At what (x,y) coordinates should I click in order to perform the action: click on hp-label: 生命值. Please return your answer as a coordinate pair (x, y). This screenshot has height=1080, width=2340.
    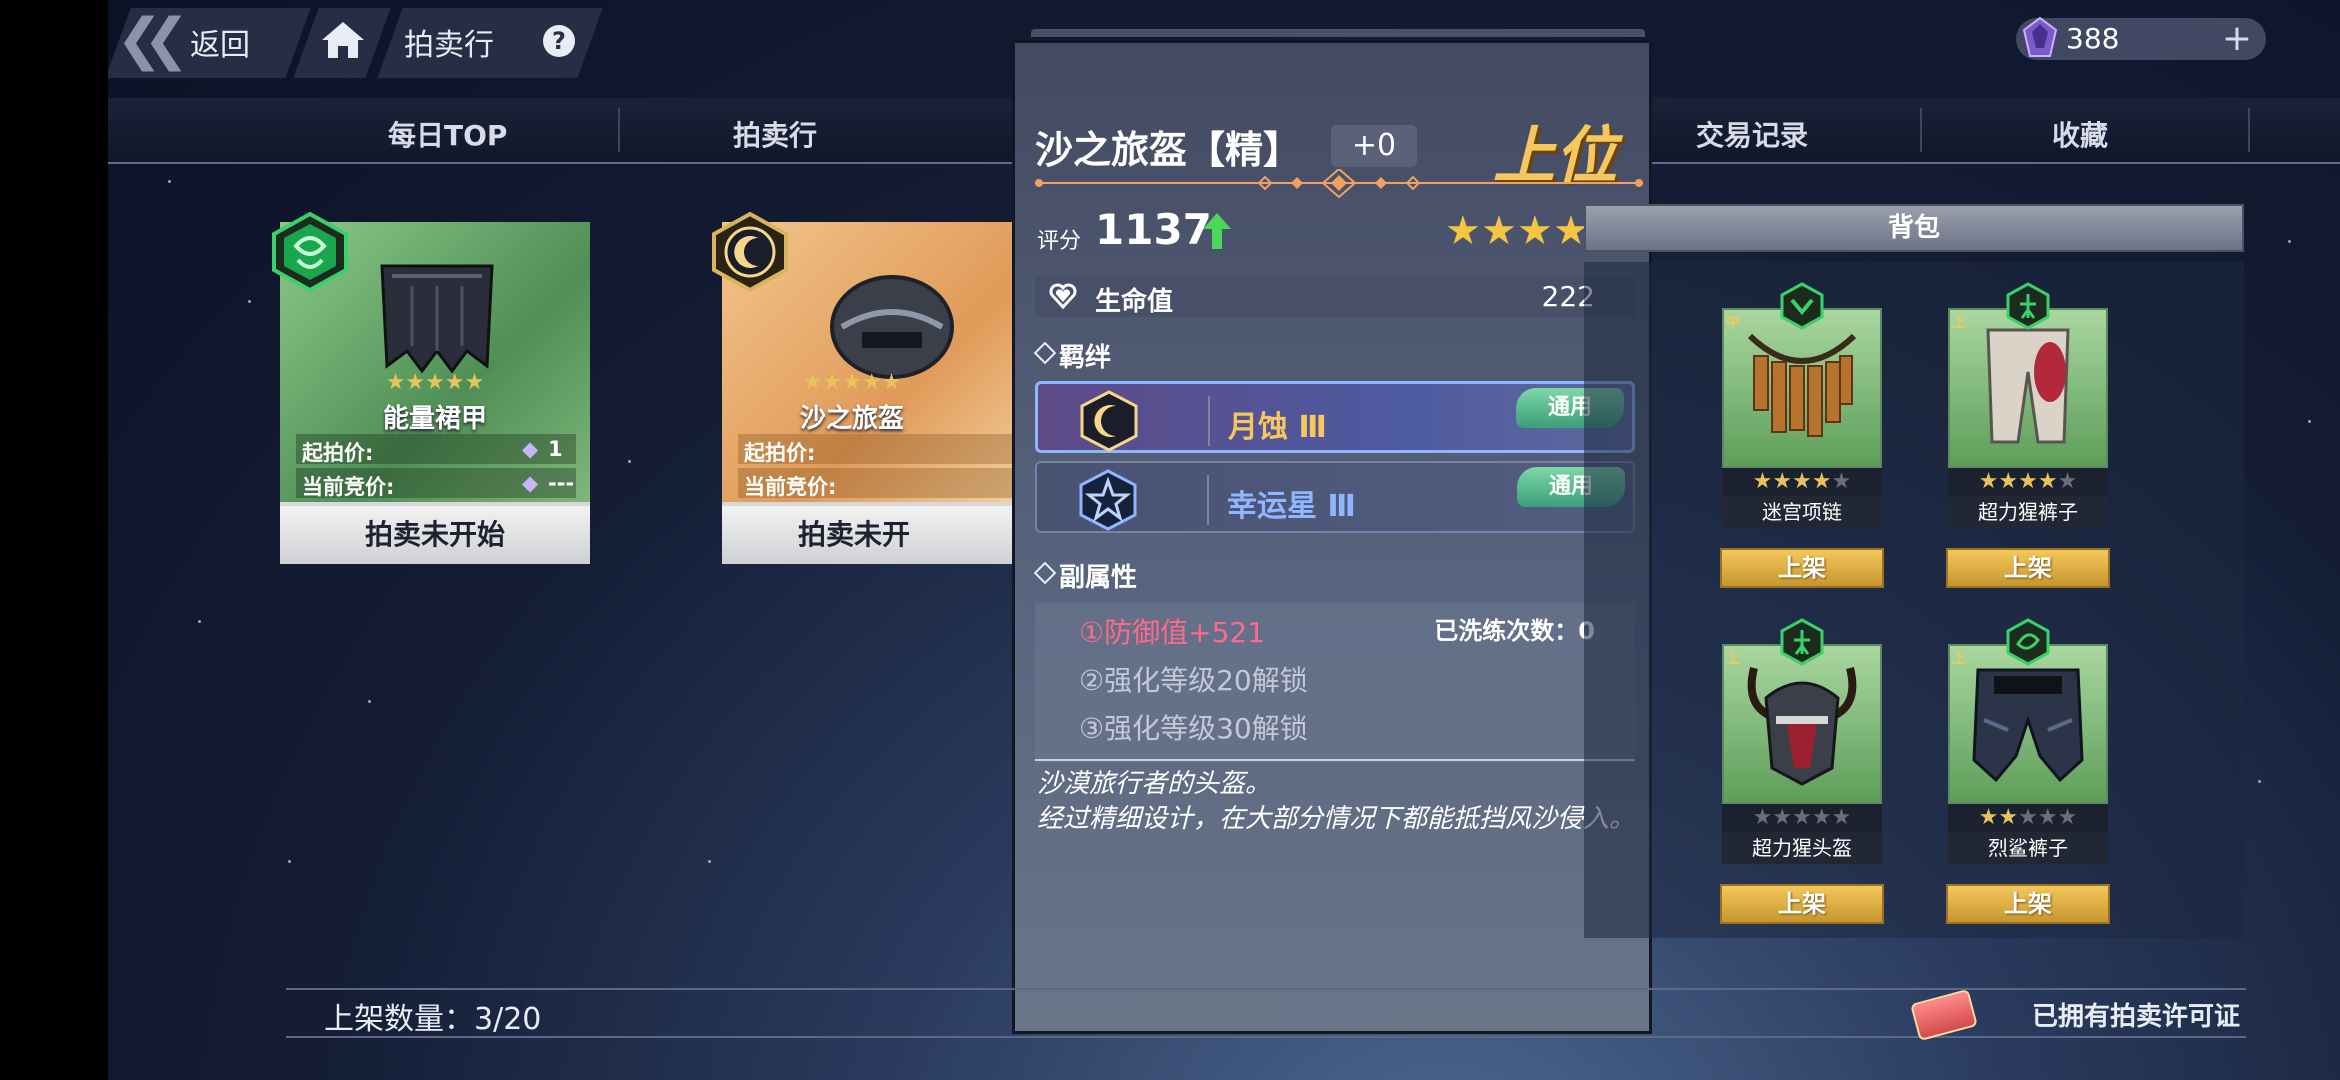
    Looking at the image, I should click on (1134, 302).